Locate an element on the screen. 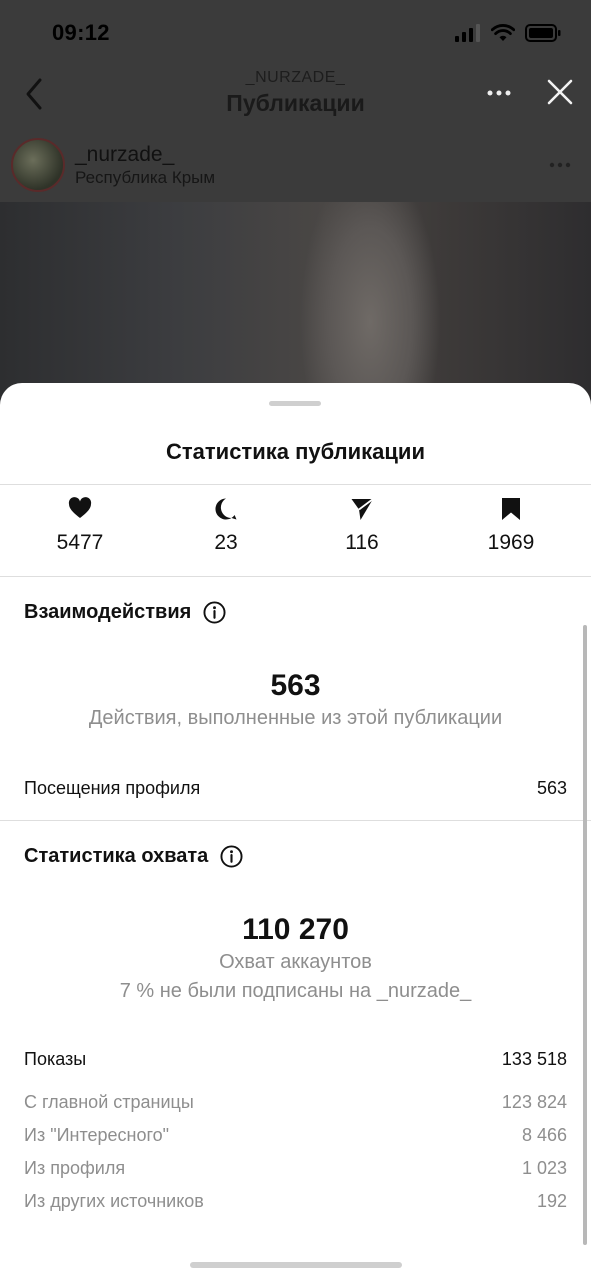  row-value: 192 is located at coordinates (551, 1201).